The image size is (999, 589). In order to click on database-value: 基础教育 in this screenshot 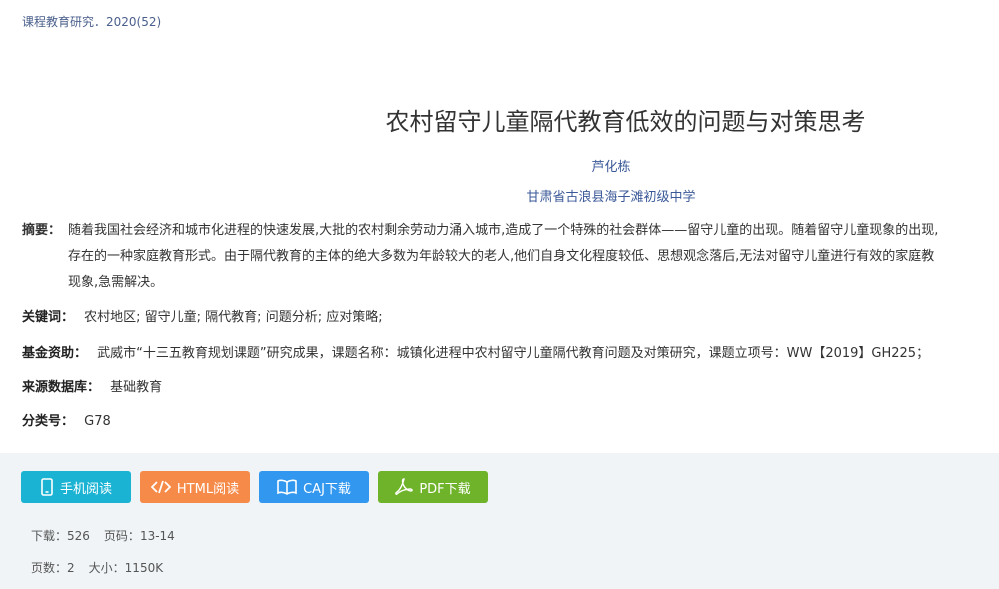, I will do `click(136, 387)`.